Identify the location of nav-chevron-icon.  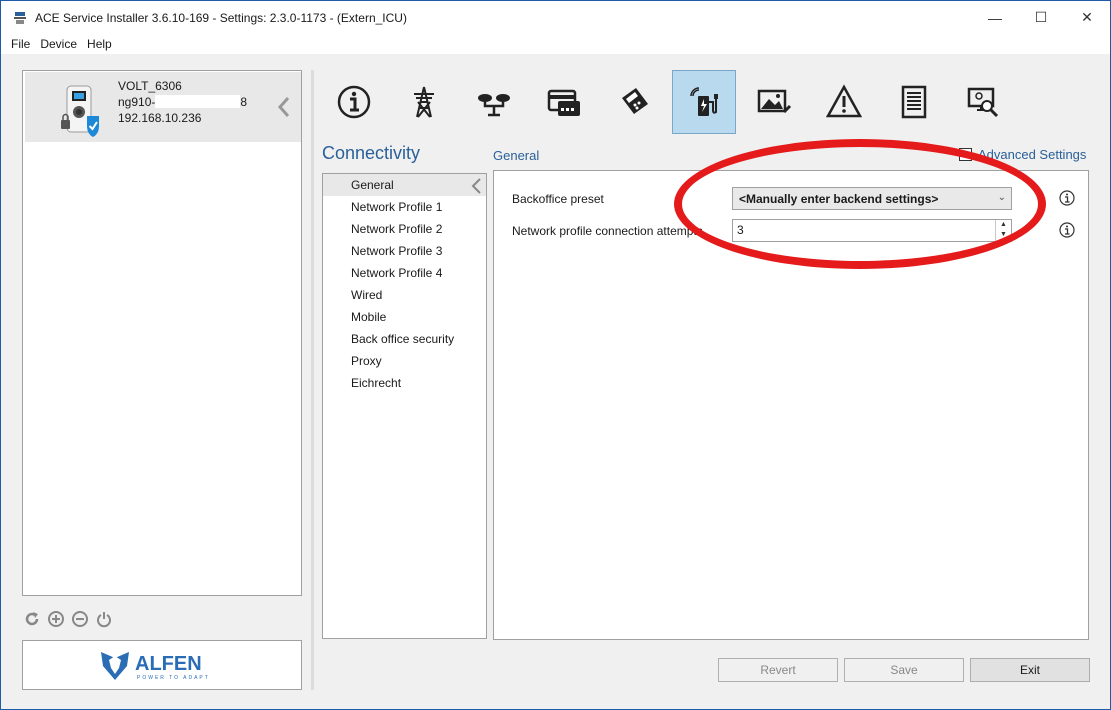
(476, 186).